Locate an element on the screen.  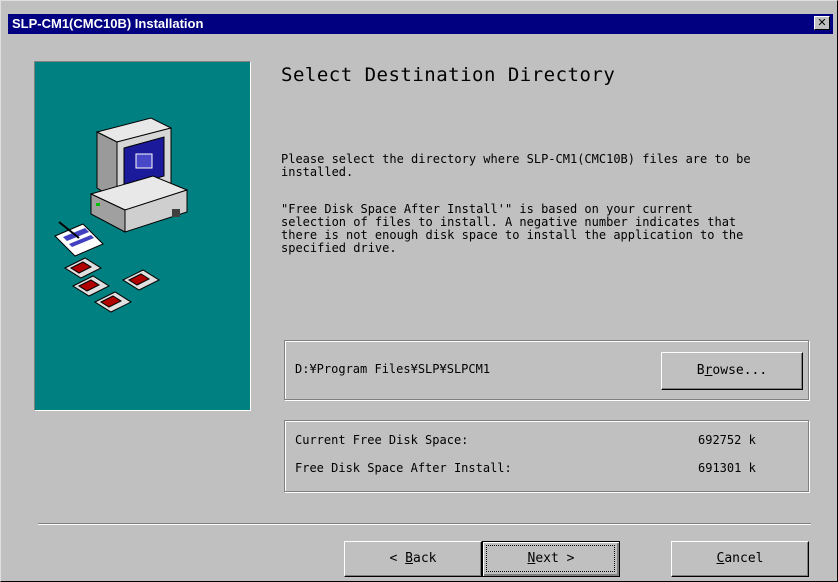
close-button: ✕ is located at coordinates (822, 23).